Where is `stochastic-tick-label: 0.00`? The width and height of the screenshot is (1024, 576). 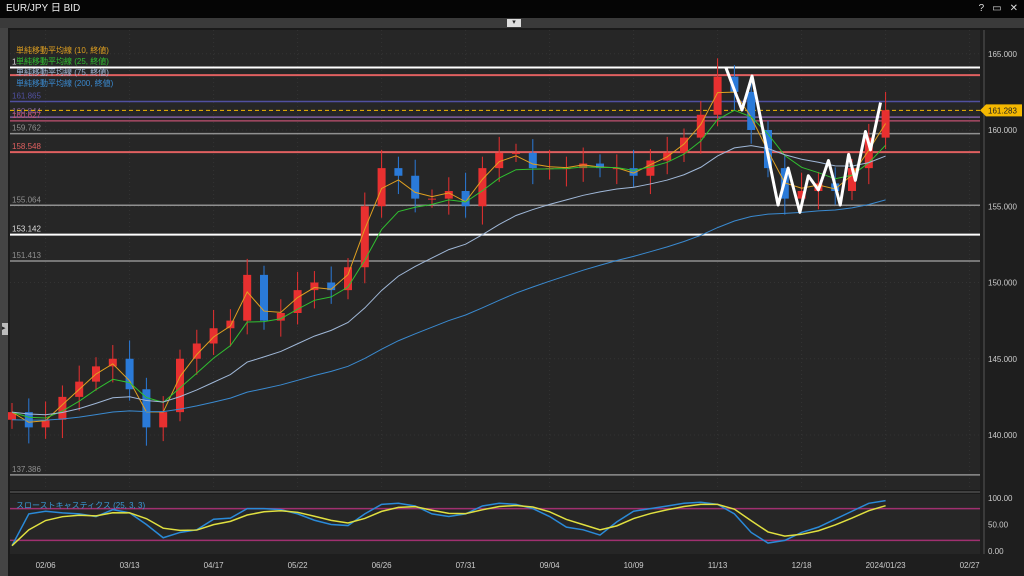
stochastic-tick-label: 0.00 is located at coordinates (996, 551).